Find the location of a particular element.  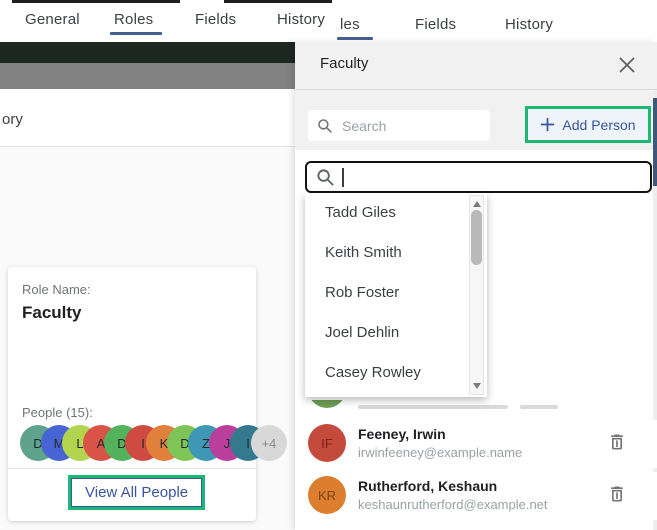

person-name: Feeney, Irwin is located at coordinates (402, 434).